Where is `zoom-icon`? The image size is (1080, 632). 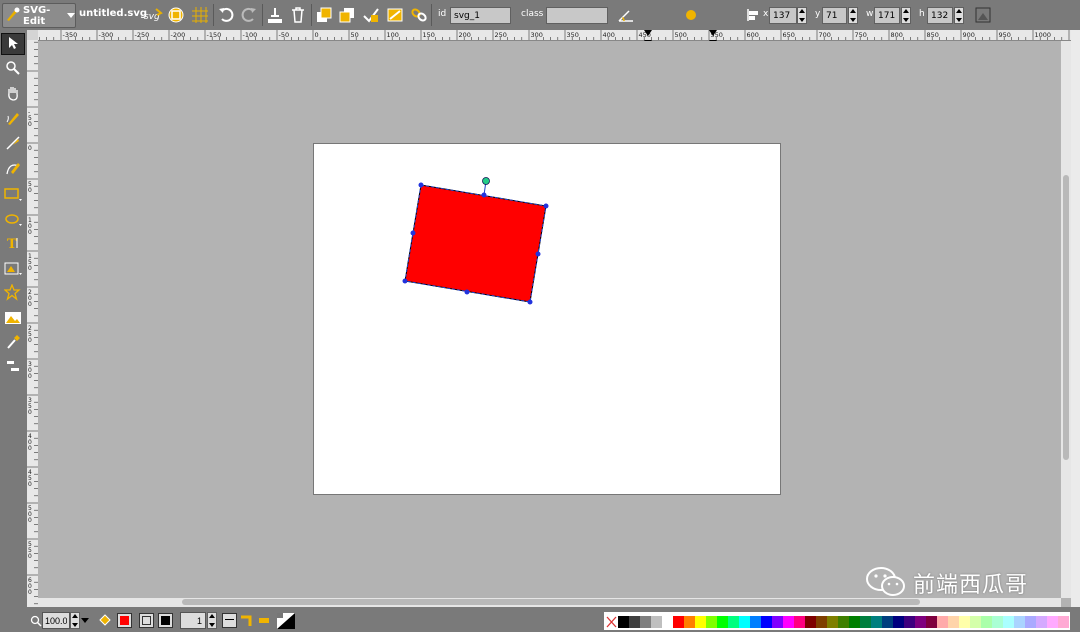
zoom-icon is located at coordinates (36, 622).